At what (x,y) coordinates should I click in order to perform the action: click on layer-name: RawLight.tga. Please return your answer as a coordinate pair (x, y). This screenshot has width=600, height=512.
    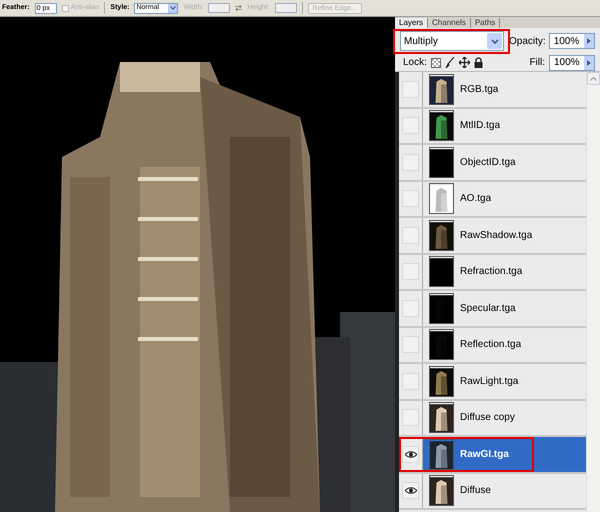
    Looking at the image, I should click on (489, 381).